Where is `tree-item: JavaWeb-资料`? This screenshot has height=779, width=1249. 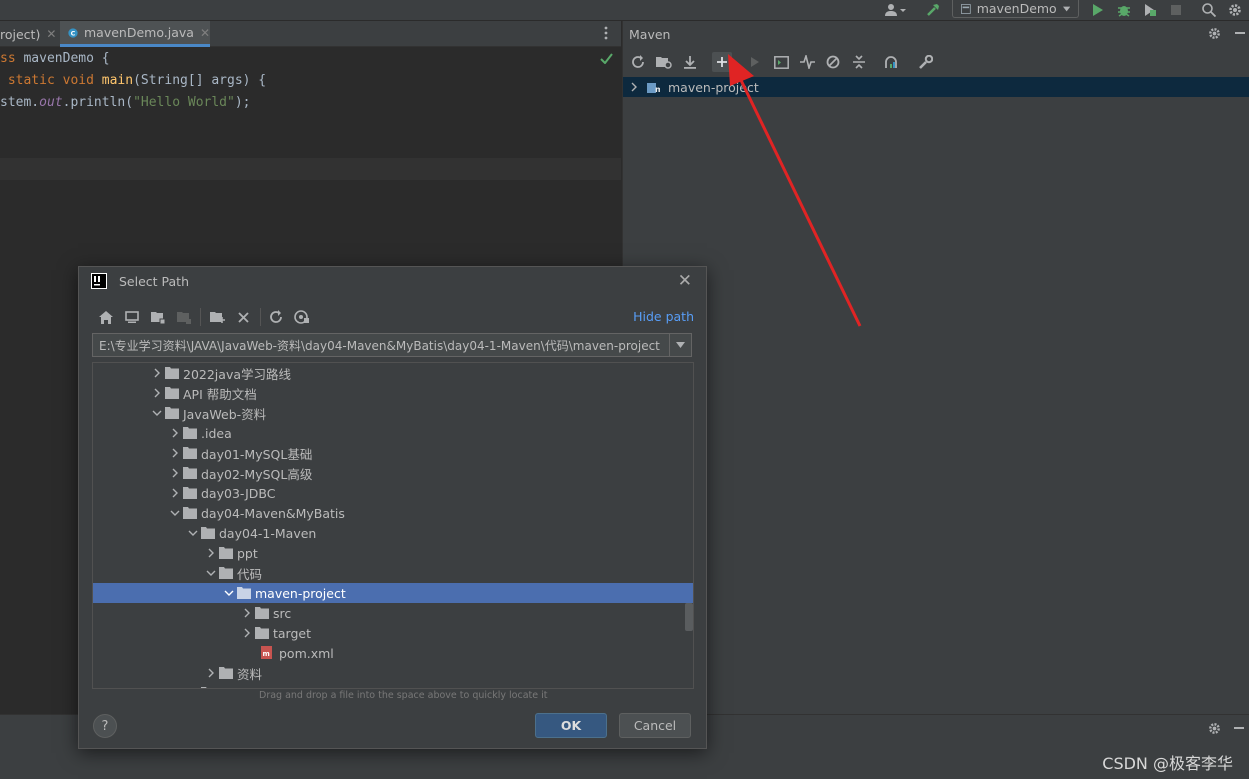 tree-item: JavaWeb-资料 is located at coordinates (393, 413).